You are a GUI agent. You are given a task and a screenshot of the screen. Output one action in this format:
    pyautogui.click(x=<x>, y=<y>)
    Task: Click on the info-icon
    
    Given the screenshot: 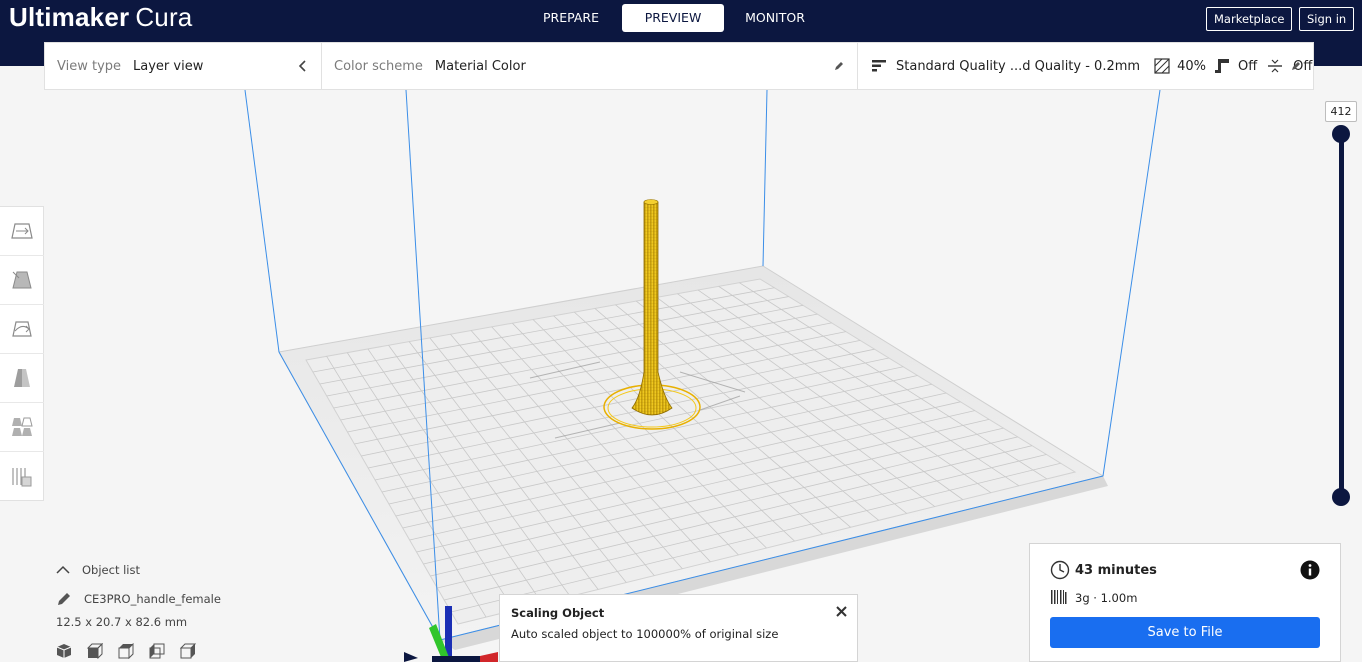 What is the action you would take?
    pyautogui.click(x=1310, y=570)
    